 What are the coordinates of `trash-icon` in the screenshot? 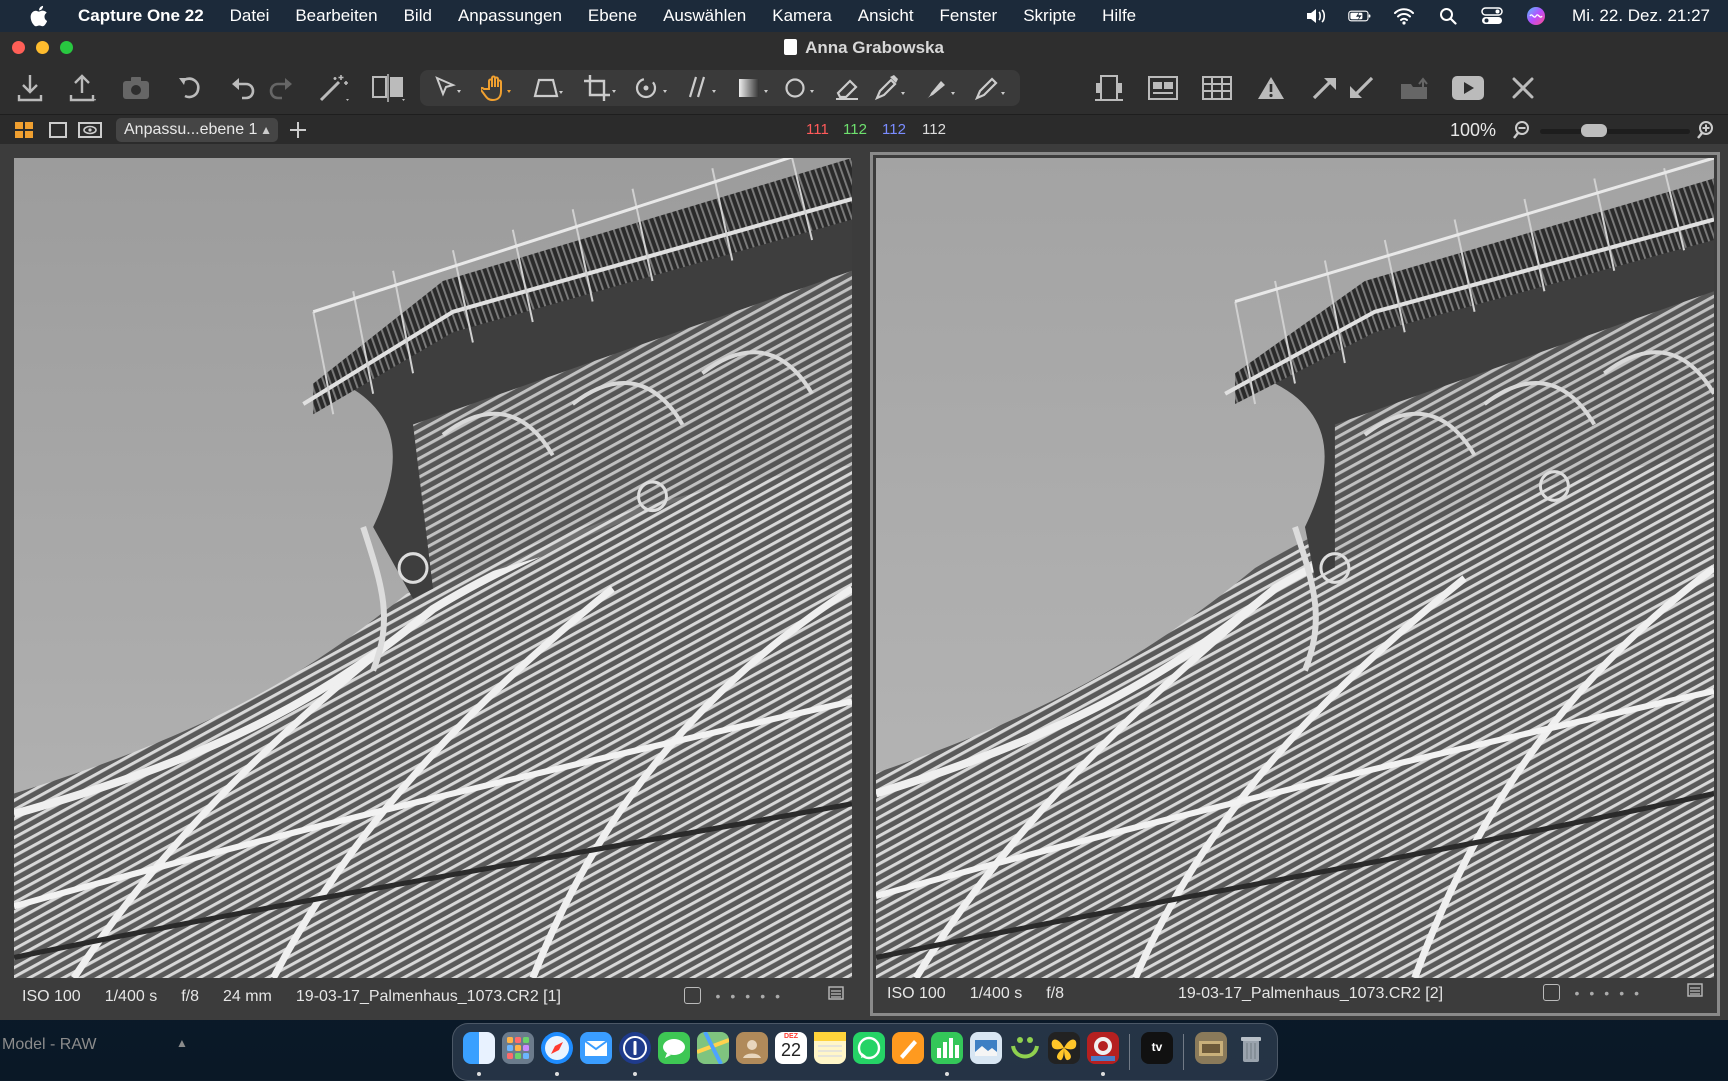 It's located at (1251, 1048).